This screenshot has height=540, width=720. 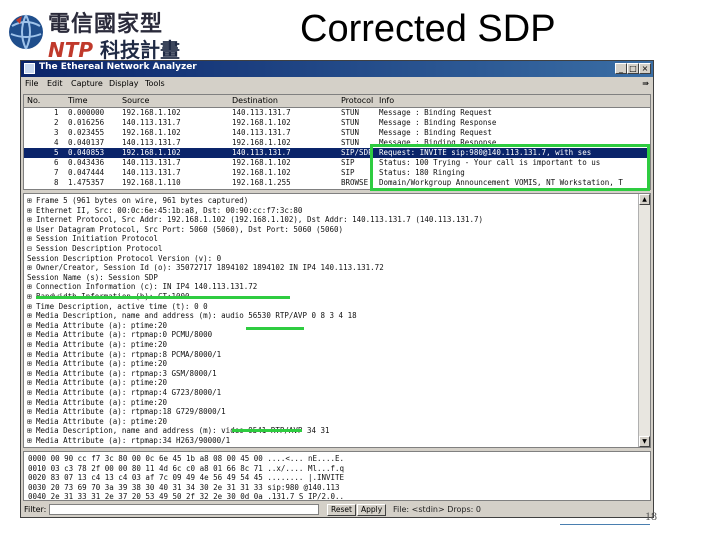 I want to click on packet-cell-time: 0.023455, so click(x=86, y=132).